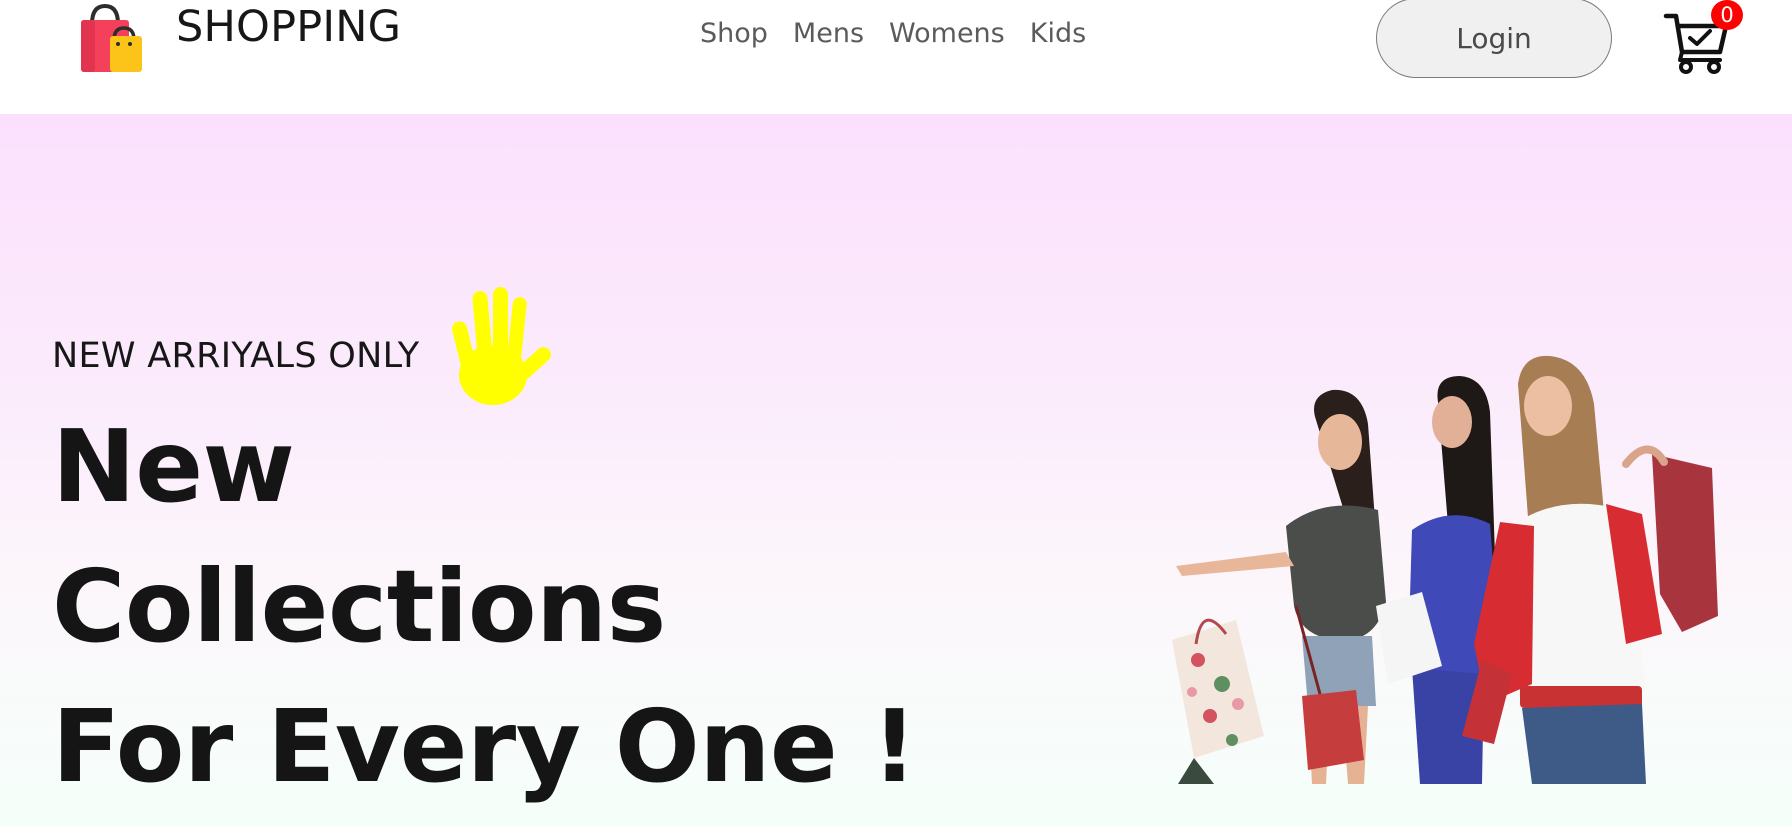 The height and width of the screenshot is (827, 1792). What do you see at coordinates (1058, 33) in the screenshot?
I see `nav-item-kids: Kids` at bounding box center [1058, 33].